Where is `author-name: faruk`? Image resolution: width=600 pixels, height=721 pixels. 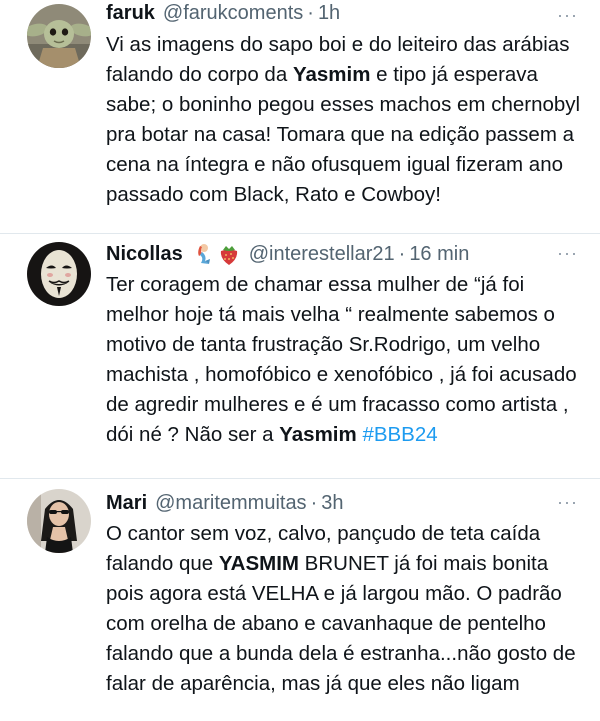 author-name: faruk is located at coordinates (130, 13).